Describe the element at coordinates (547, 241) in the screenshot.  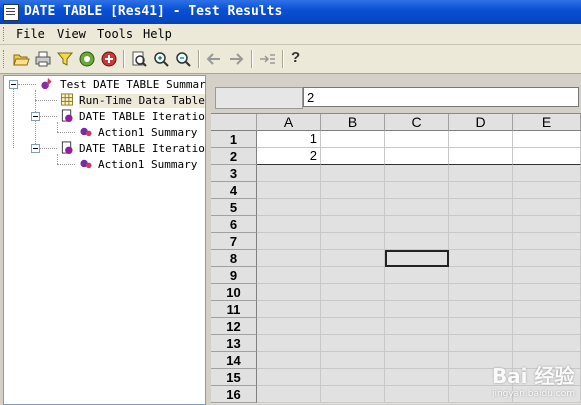
I see `cell-e7` at that location.